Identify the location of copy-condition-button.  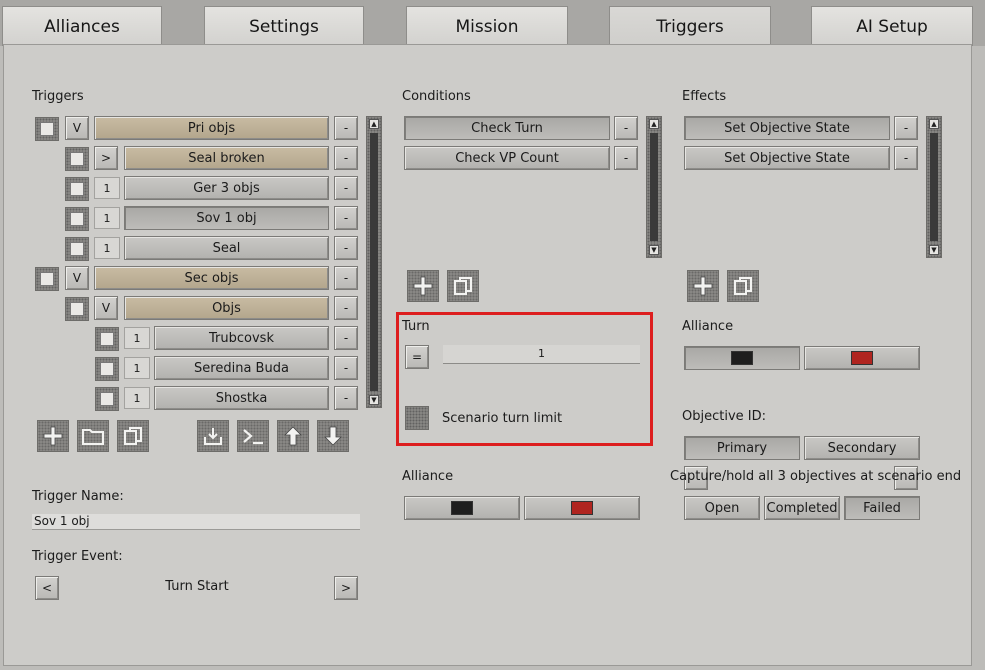
(463, 286).